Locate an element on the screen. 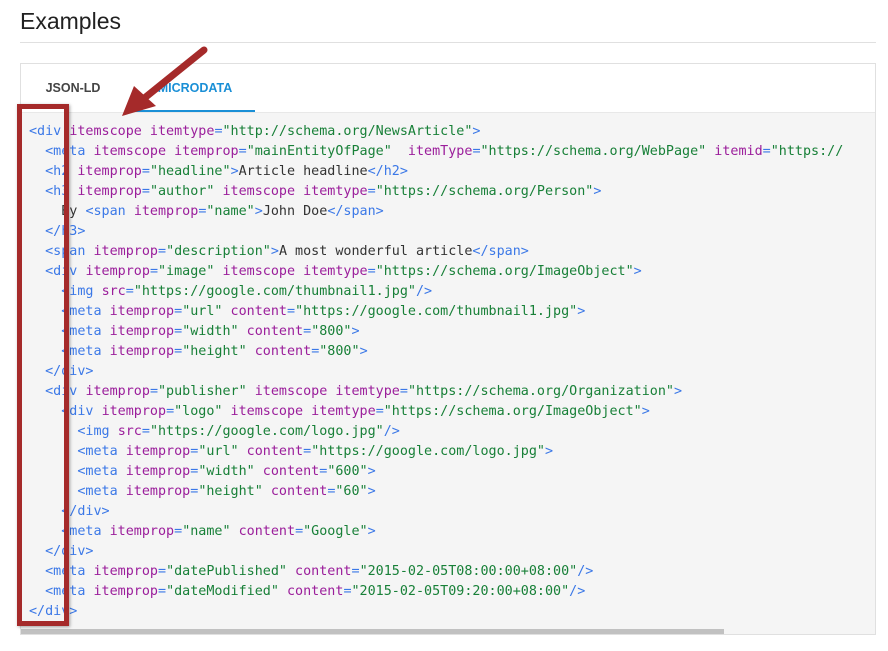  code-token: "logo" is located at coordinates (198, 411).